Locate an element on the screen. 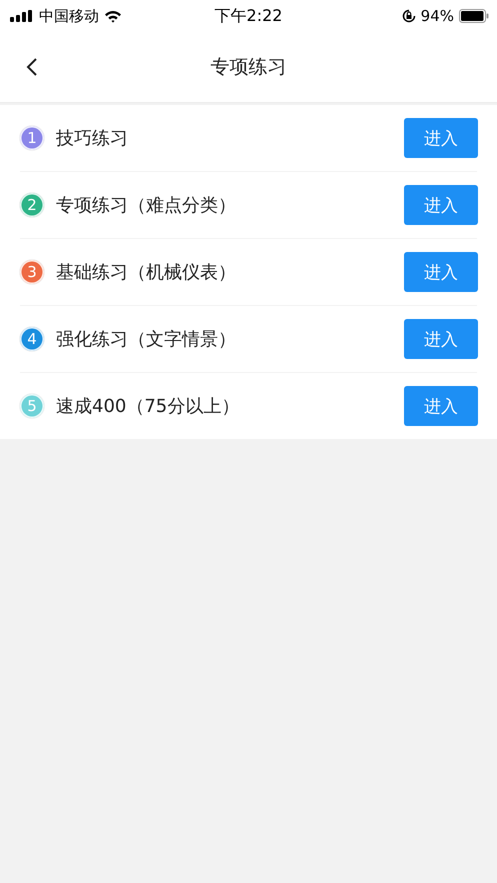 Image resolution: width=497 pixels, height=883 pixels. rotation-lock-icon is located at coordinates (409, 16).